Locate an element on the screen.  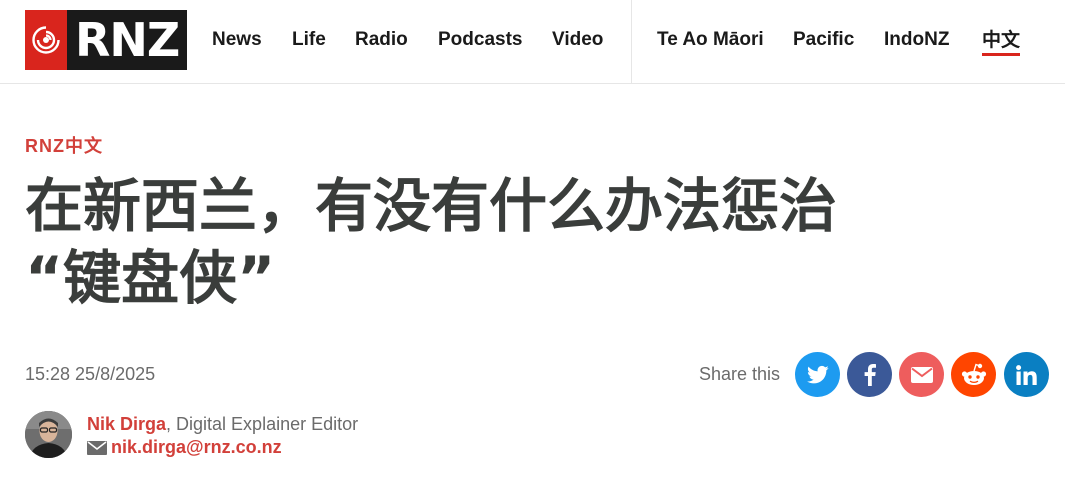
nav-podcasts: Podcasts is located at coordinates (480, 40).